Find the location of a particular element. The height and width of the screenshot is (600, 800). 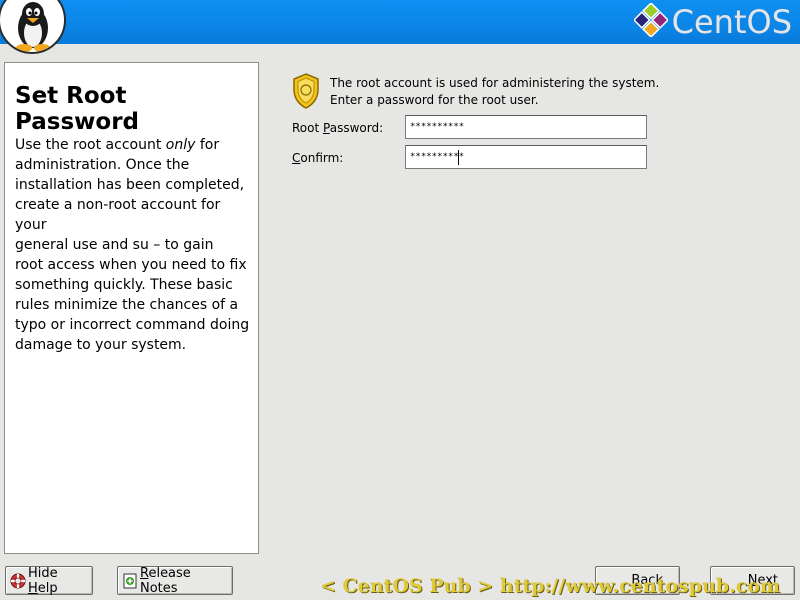

button-label: Hide Help is located at coordinates (58, 581).